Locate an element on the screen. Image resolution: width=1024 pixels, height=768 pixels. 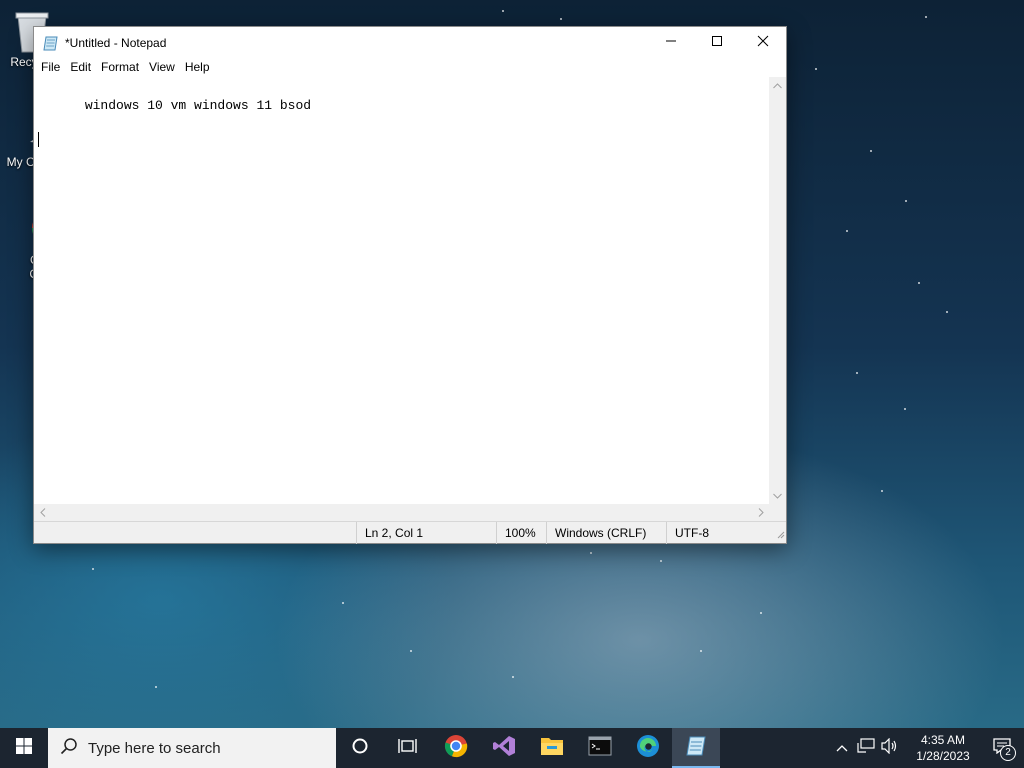
menu-format: Format is located at coordinates (120, 67).